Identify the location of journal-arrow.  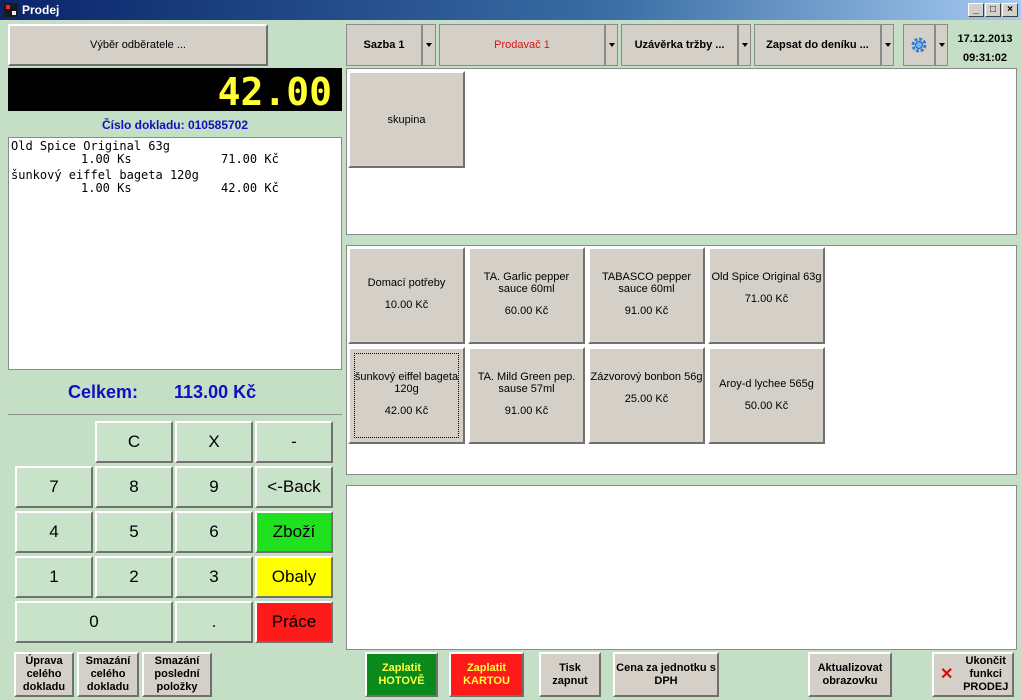
(887, 45).